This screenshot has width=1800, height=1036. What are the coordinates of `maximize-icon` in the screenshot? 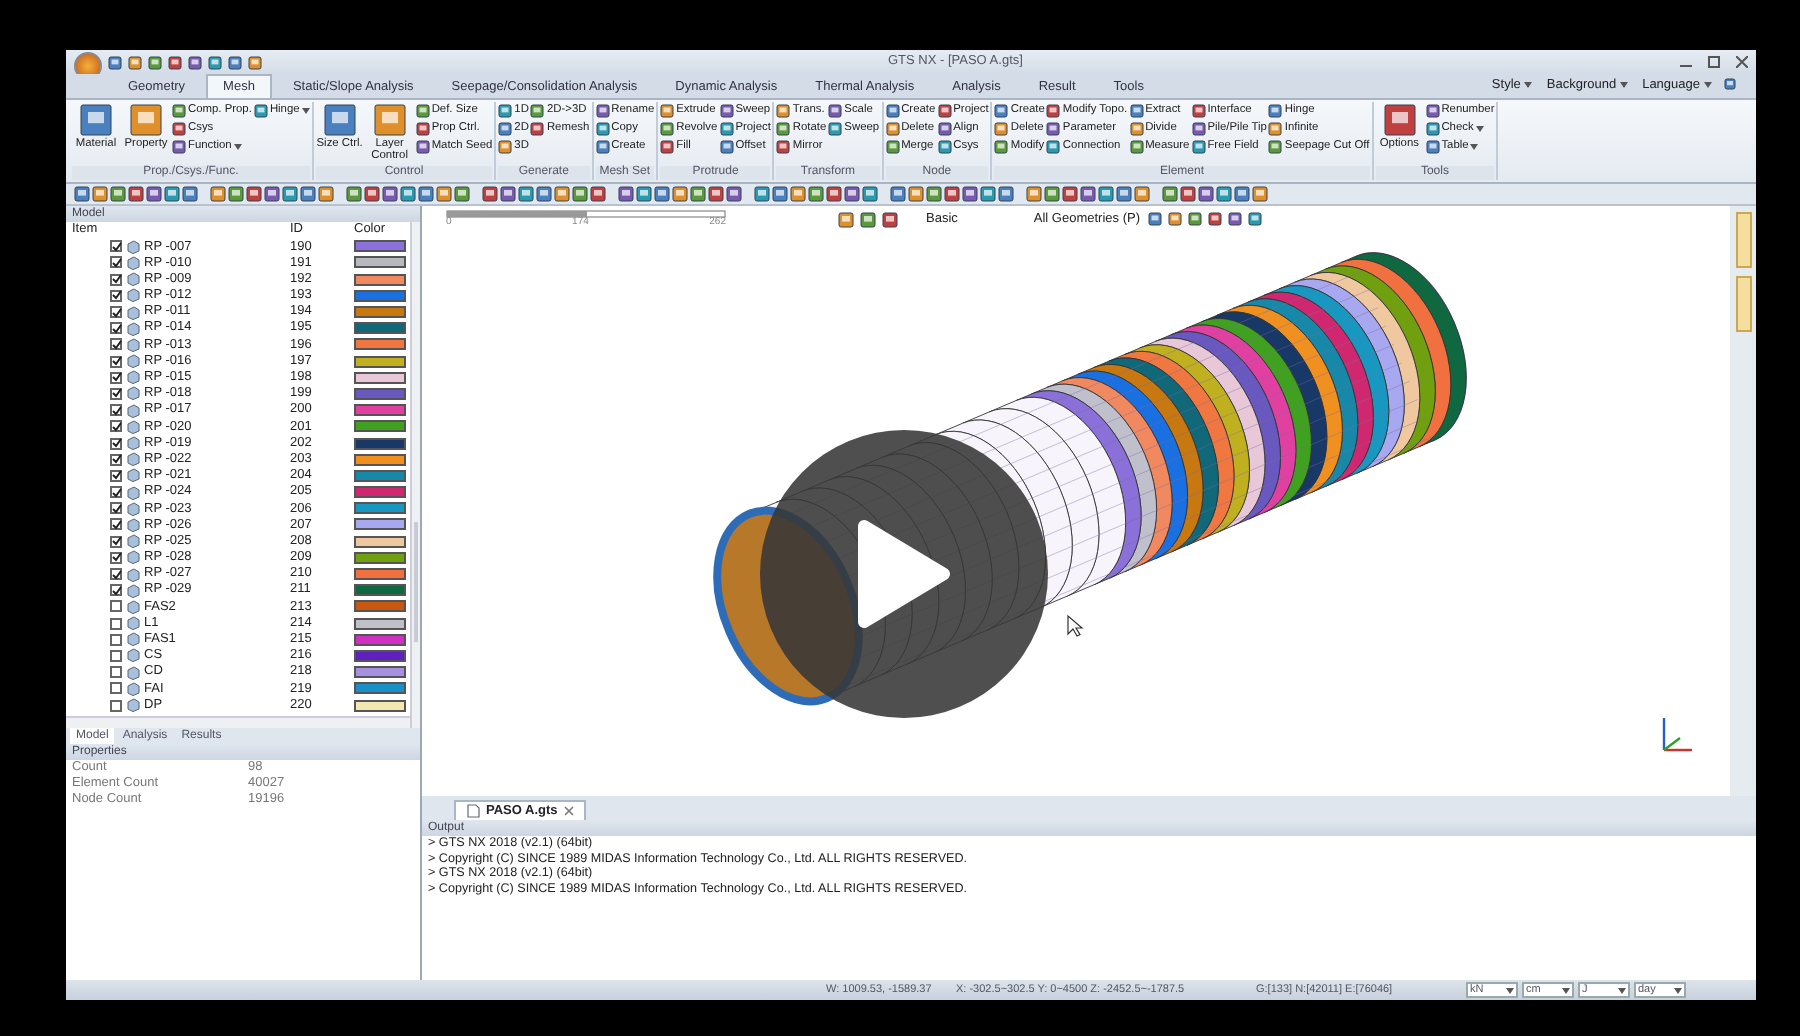 It's located at (1714, 62).